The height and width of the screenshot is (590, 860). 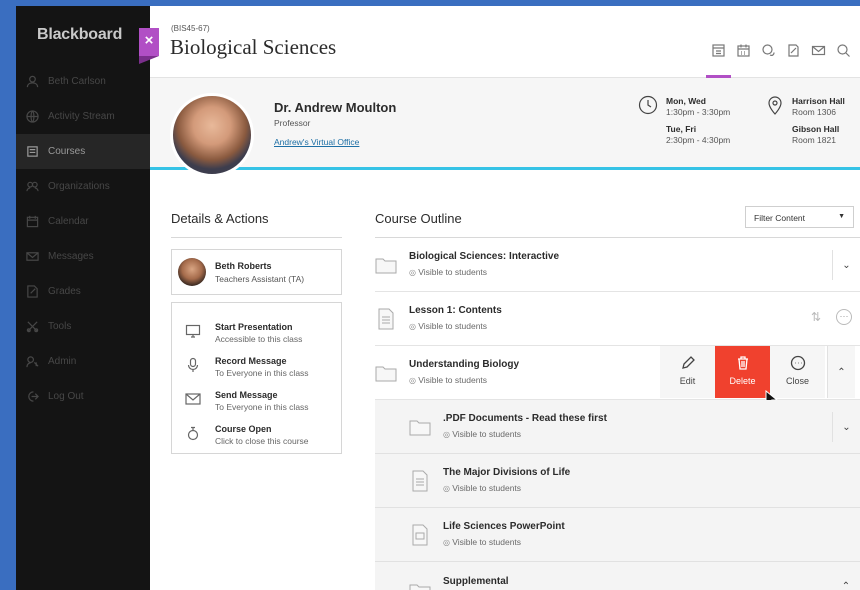 I want to click on office-hours-2: Tue, Fri 2:30pm - 4:30pm, so click(x=698, y=134).